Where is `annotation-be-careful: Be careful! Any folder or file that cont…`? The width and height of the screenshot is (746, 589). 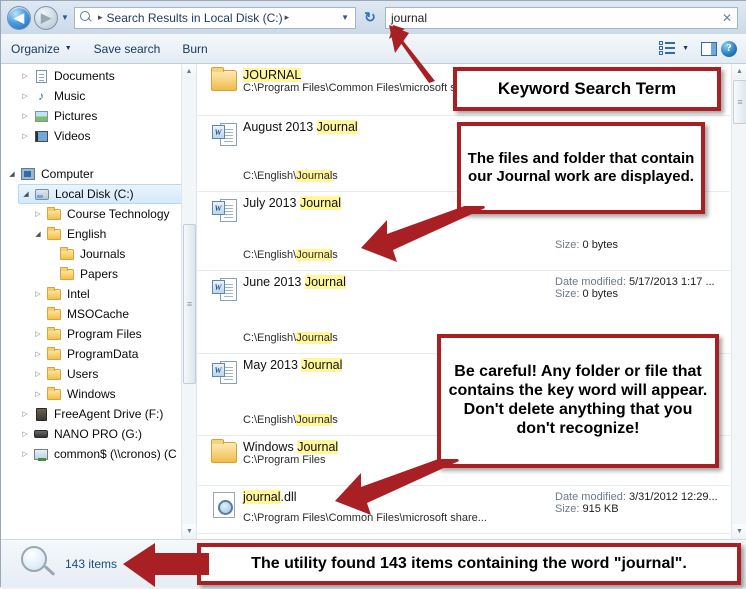
annotation-be-careful: Be careful! Any folder or file that cont… is located at coordinates (578, 401).